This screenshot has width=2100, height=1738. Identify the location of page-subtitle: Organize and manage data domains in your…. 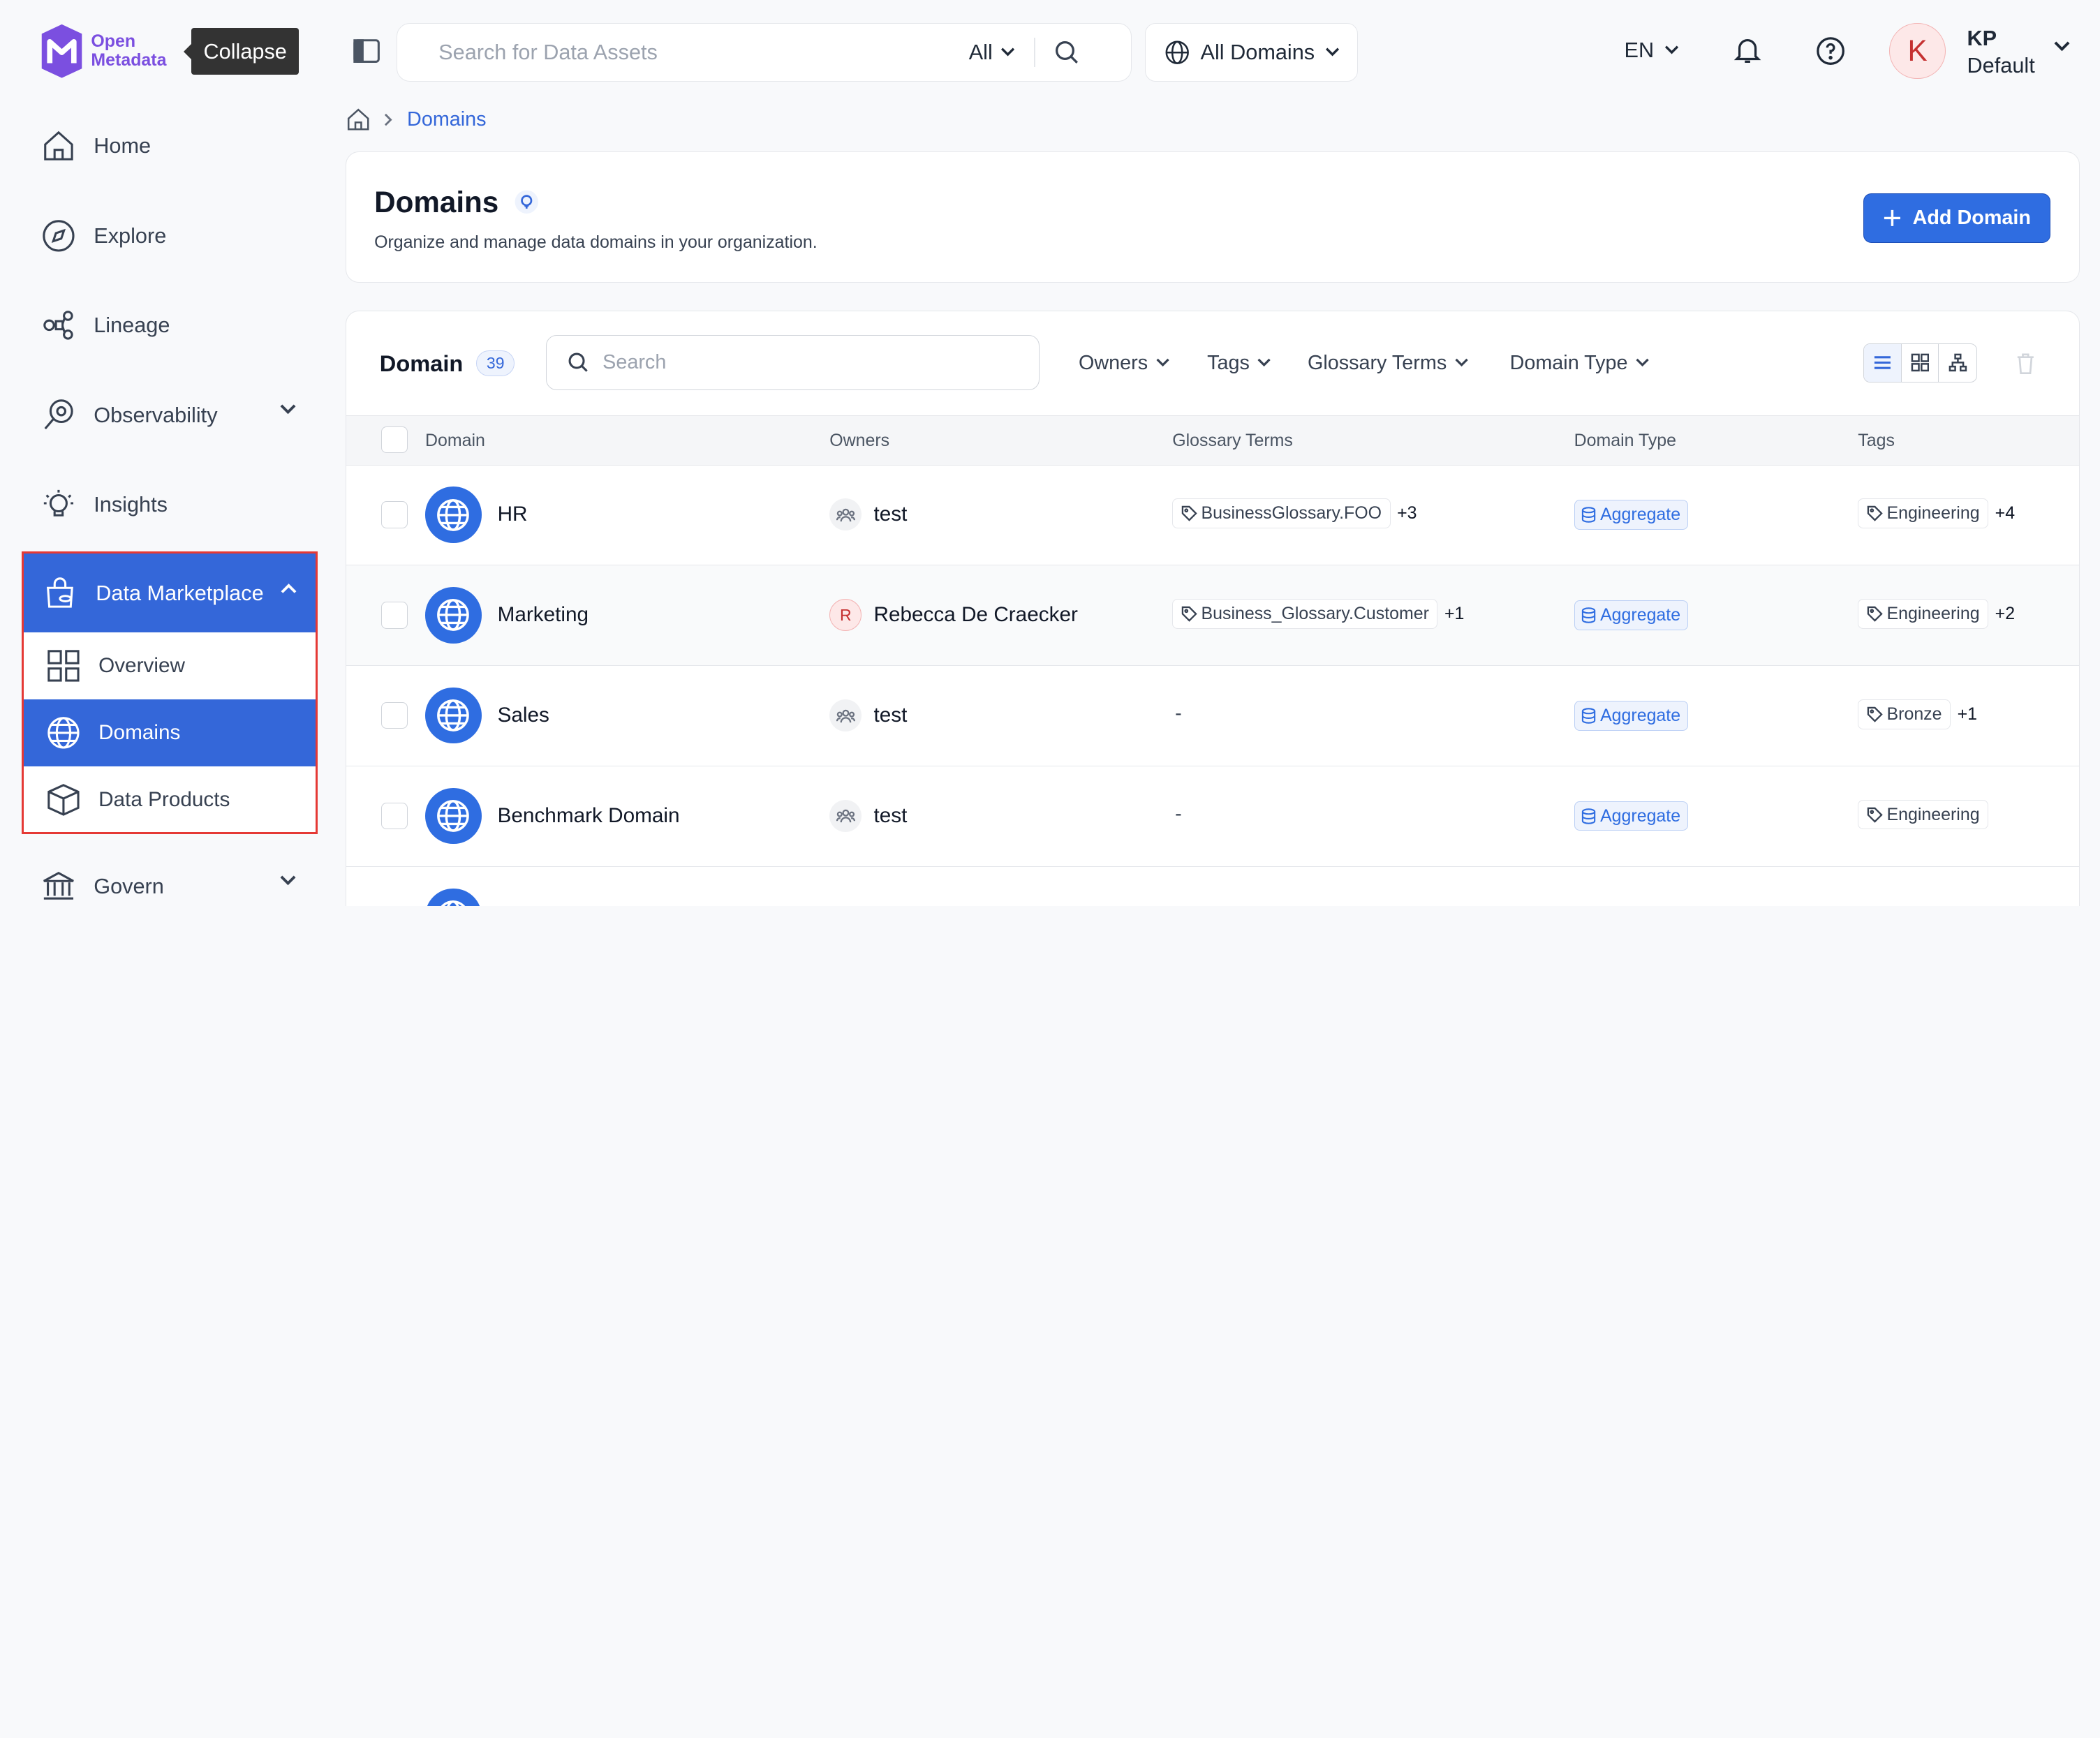
(596, 242).